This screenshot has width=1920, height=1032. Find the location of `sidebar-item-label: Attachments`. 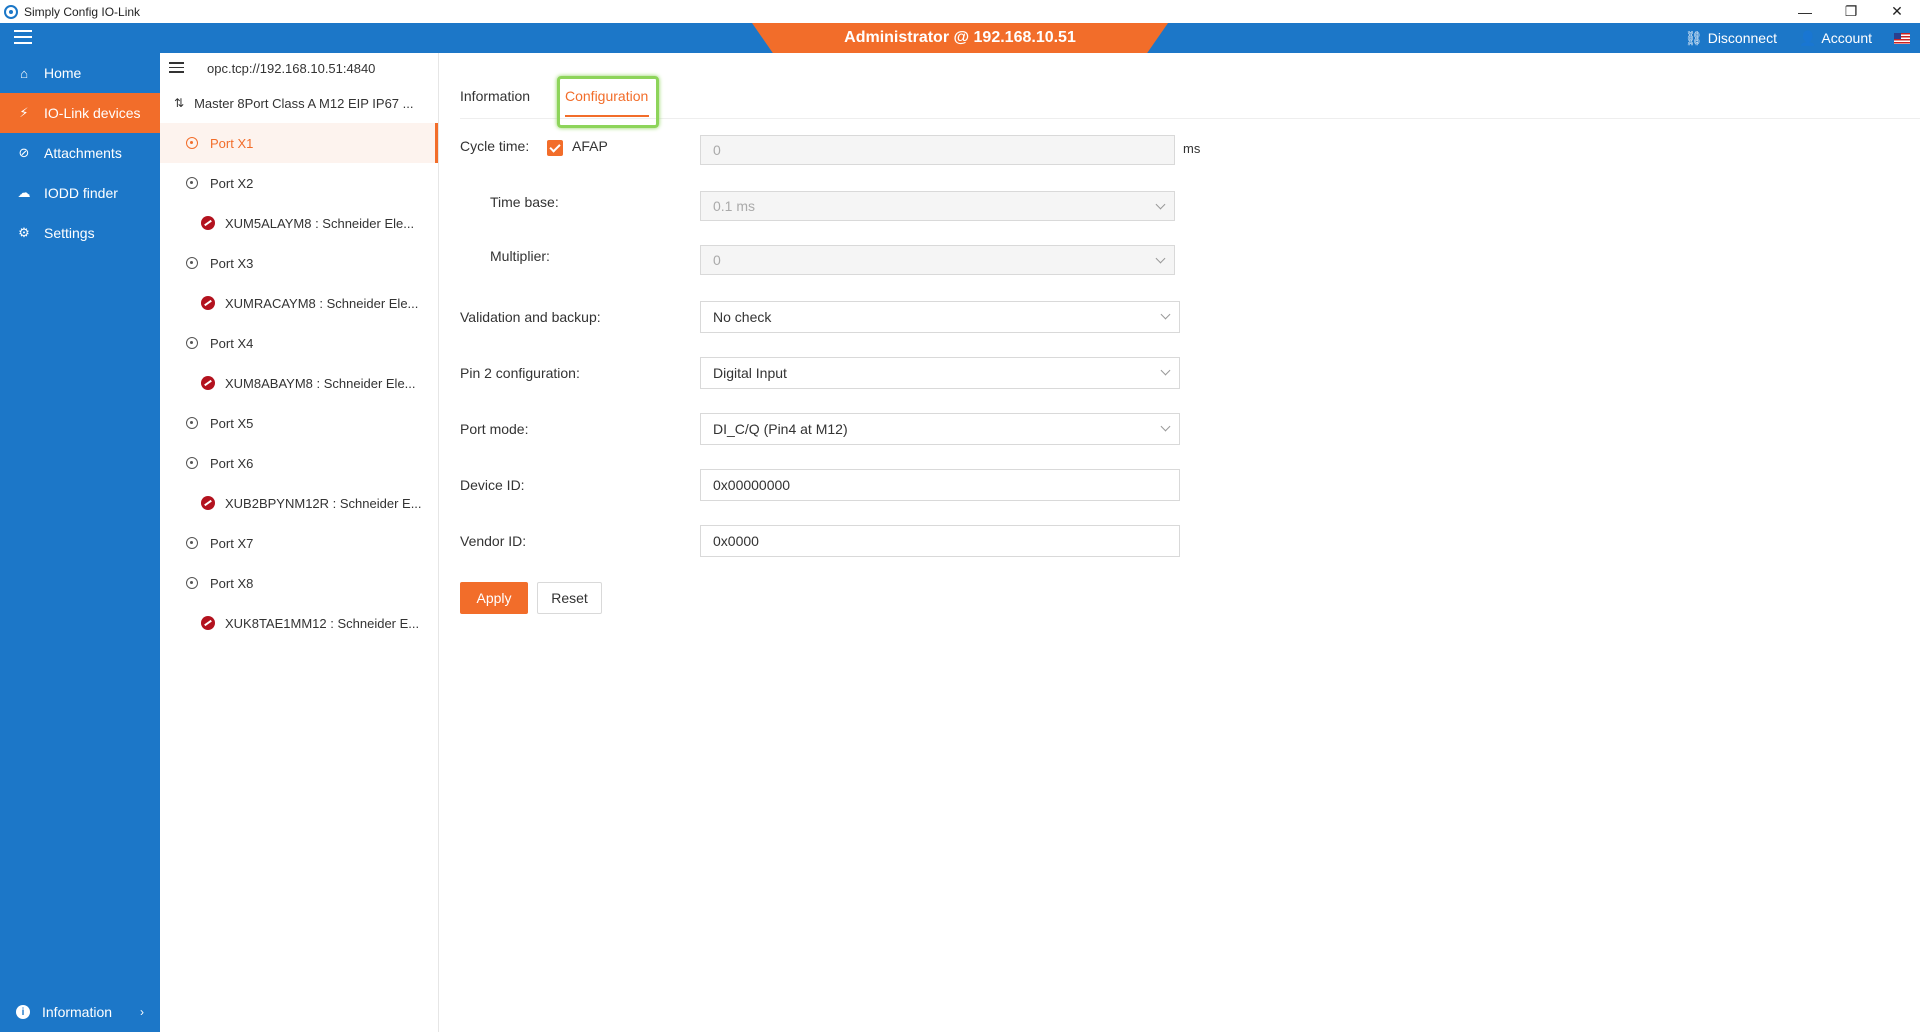

sidebar-item-label: Attachments is located at coordinates (83, 153).